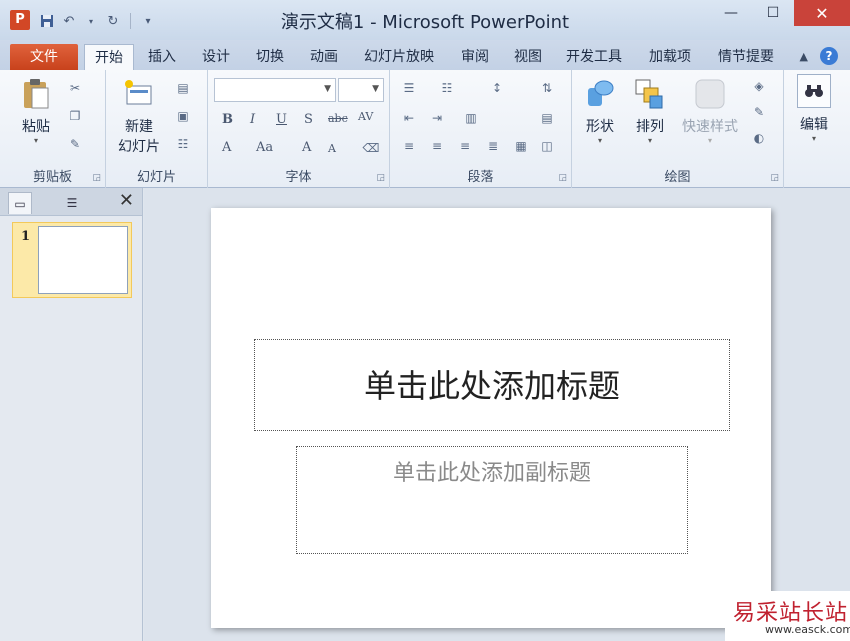 The image size is (850, 641). Describe the element at coordinates (813, 138) in the screenshot. I see `editing-dropdown-icon: ▾` at that location.